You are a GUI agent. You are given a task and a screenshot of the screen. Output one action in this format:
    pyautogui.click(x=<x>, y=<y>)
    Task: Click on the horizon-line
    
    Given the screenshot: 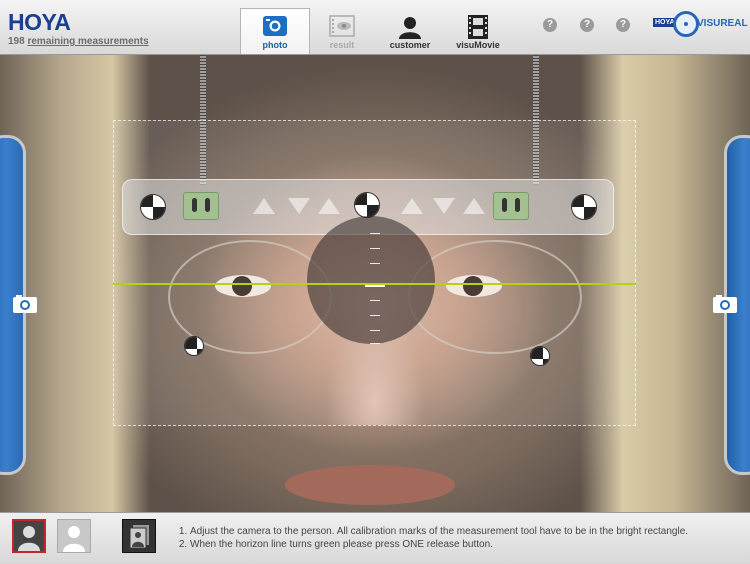 What is the action you would take?
    pyautogui.click(x=374, y=284)
    